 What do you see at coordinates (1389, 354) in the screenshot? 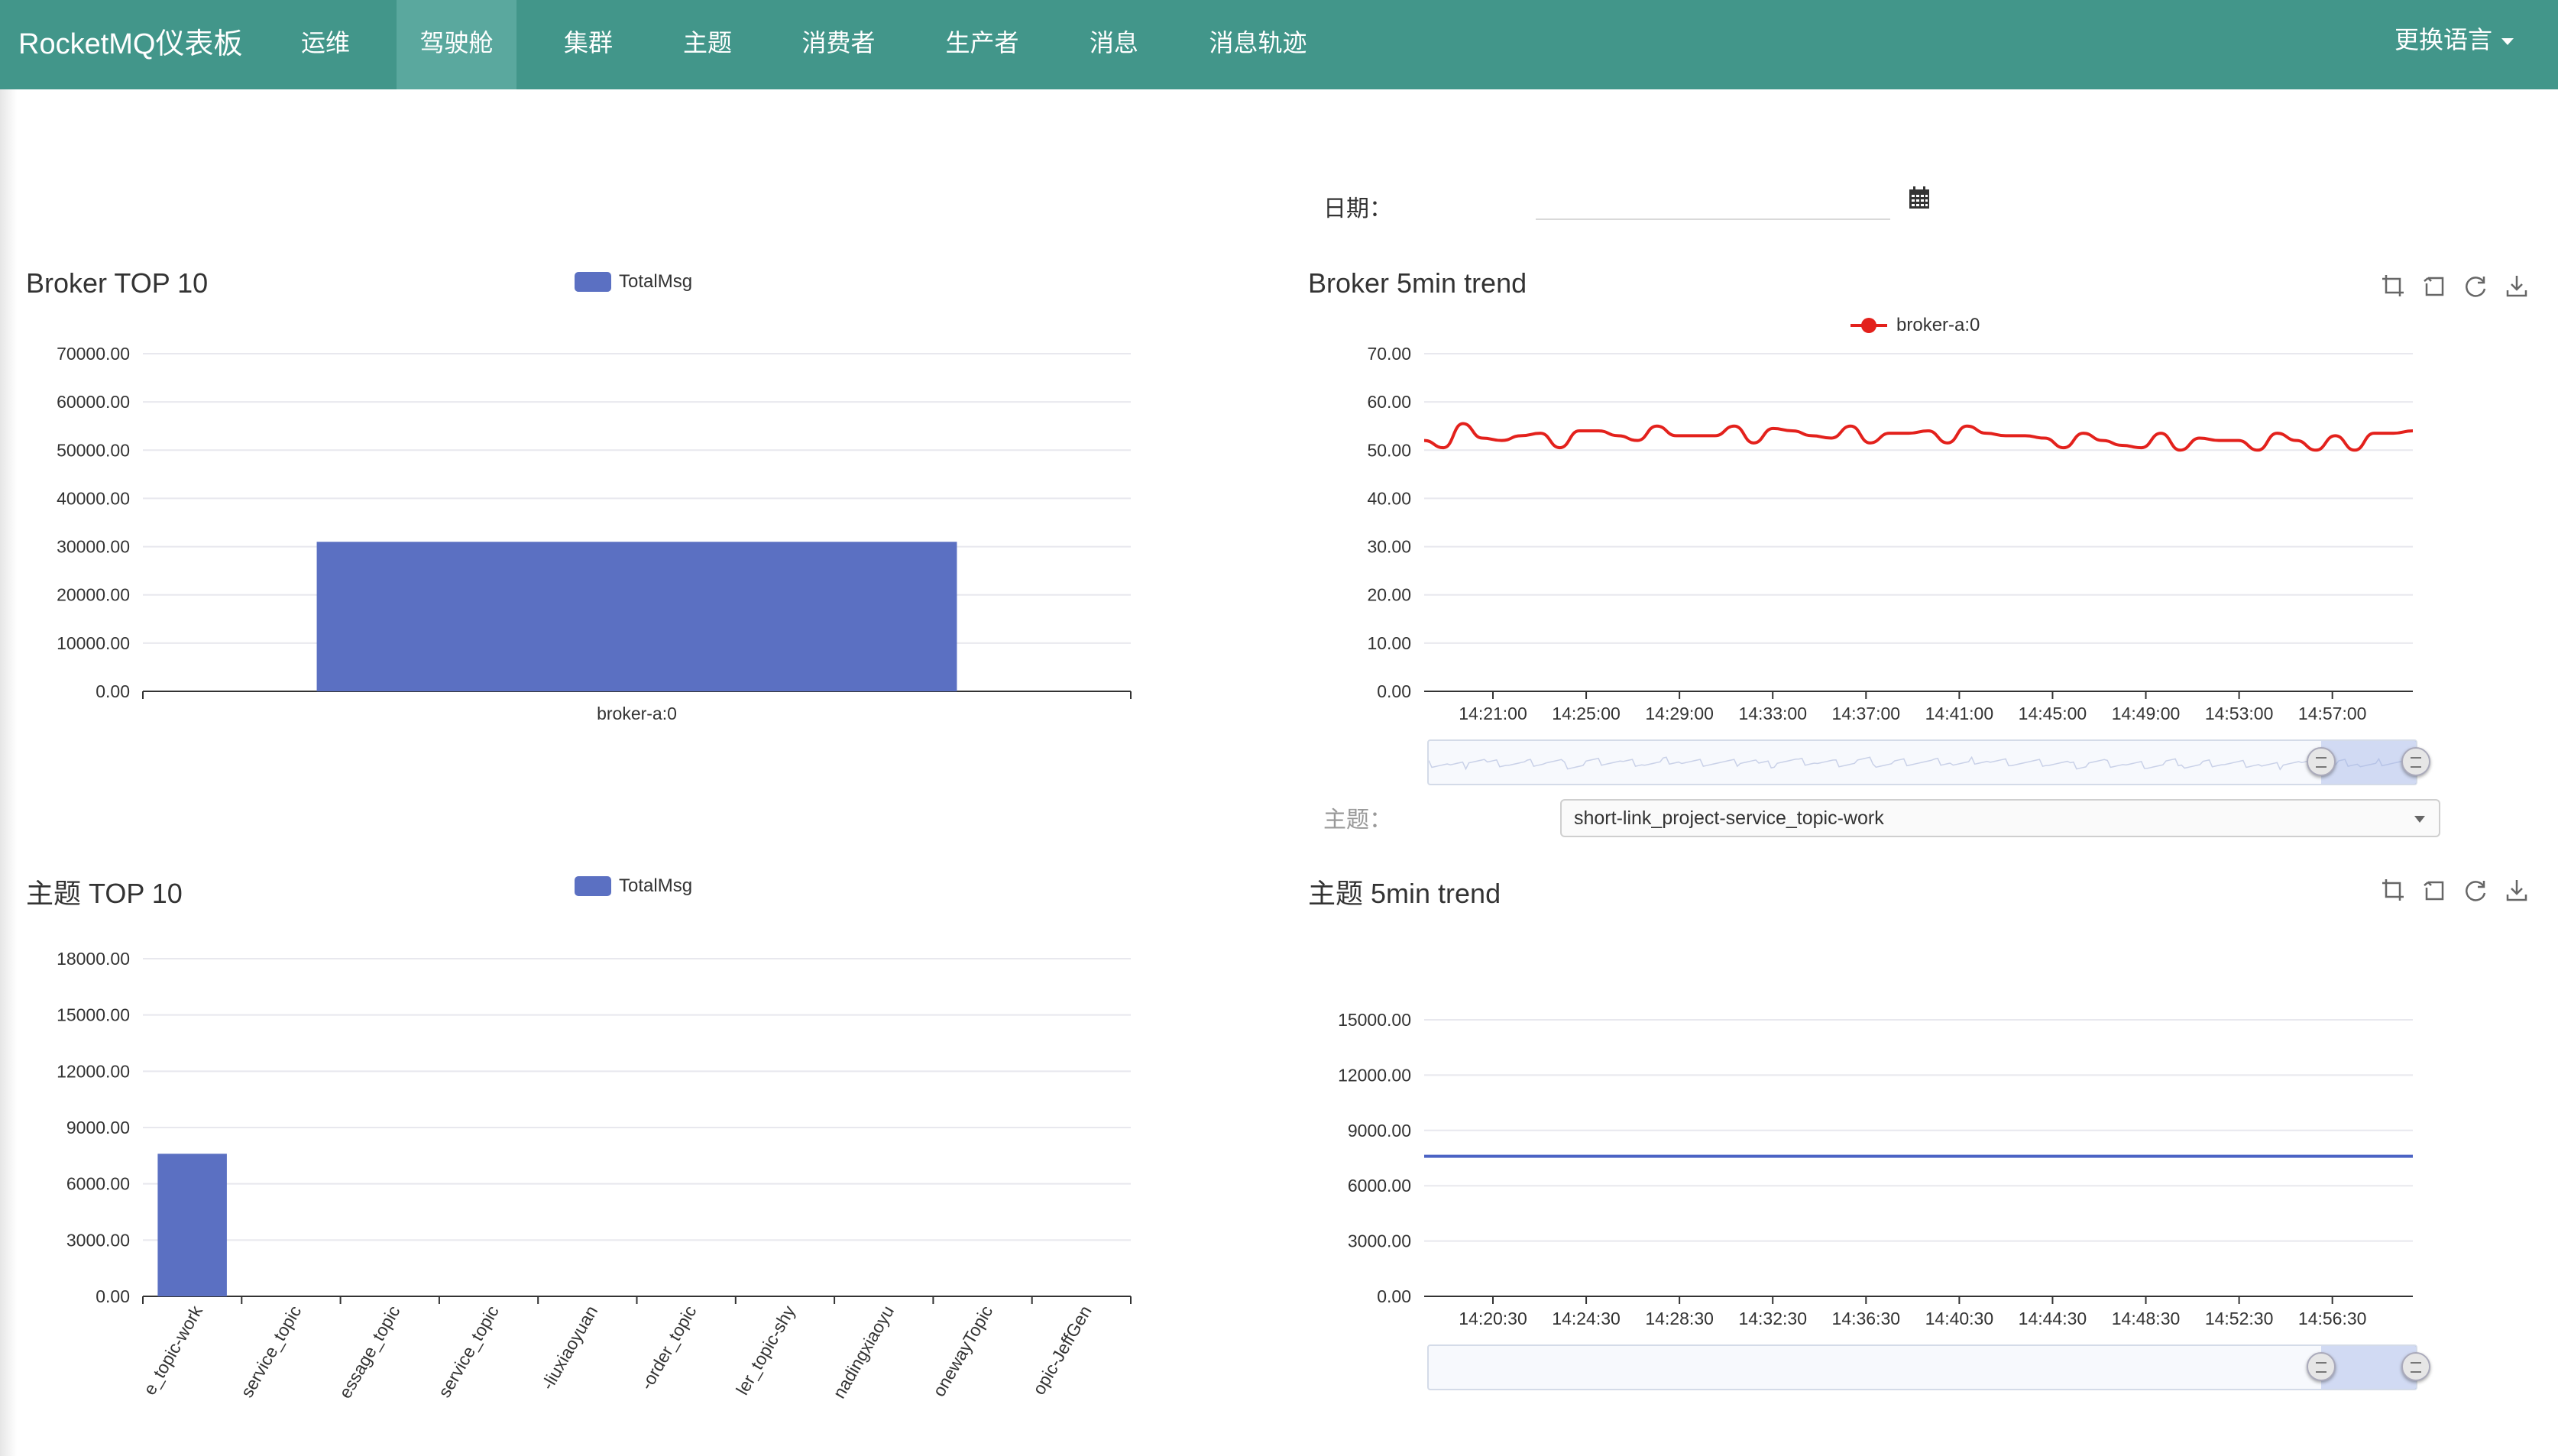
I see `broker-trend-y-tick-label: 70.00` at bounding box center [1389, 354].